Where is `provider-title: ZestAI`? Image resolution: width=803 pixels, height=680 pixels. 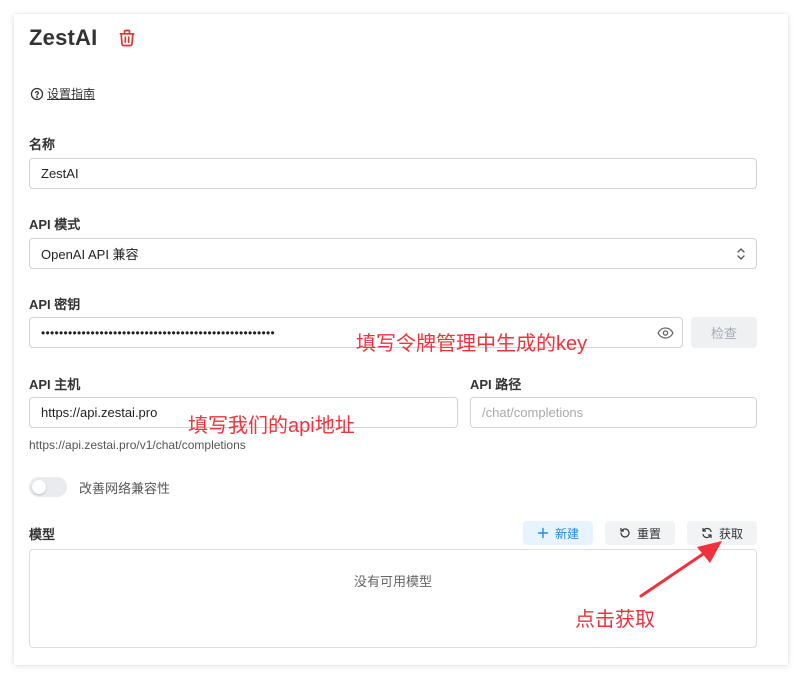 provider-title: ZestAI is located at coordinates (63, 37).